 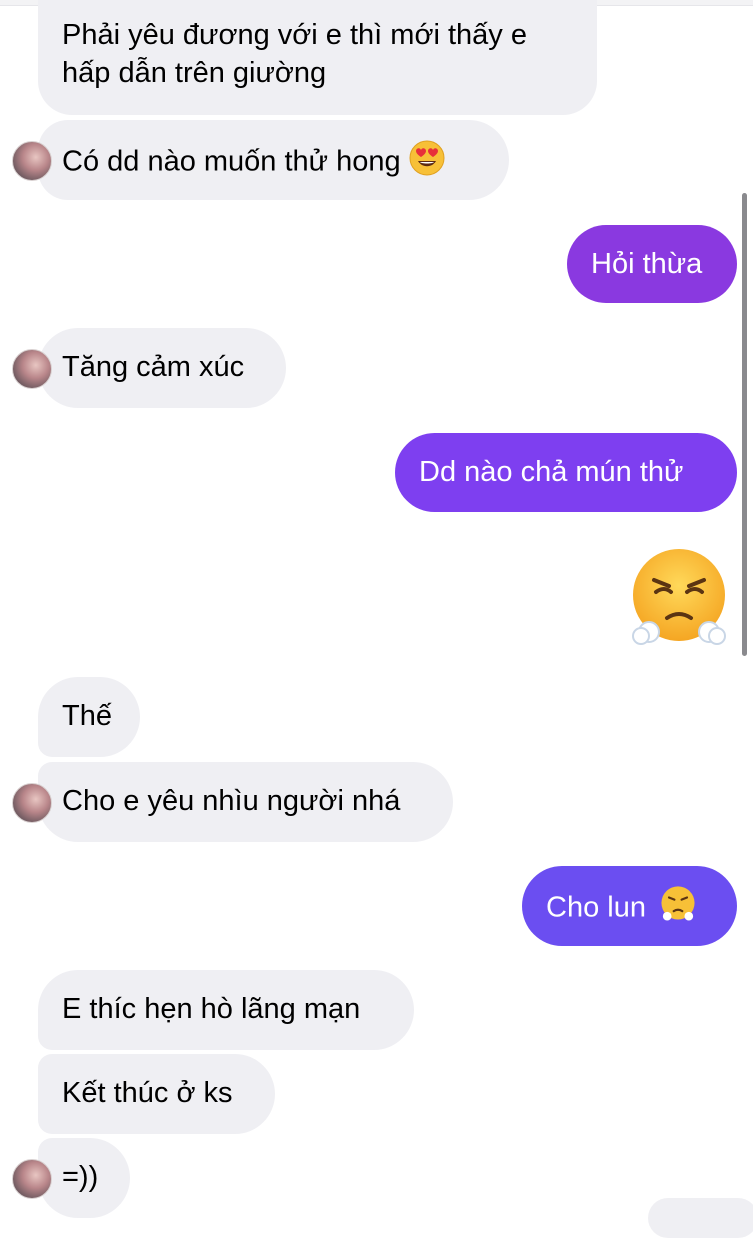 I want to click on message-bubble-incoming: Thế, so click(x=89, y=717).